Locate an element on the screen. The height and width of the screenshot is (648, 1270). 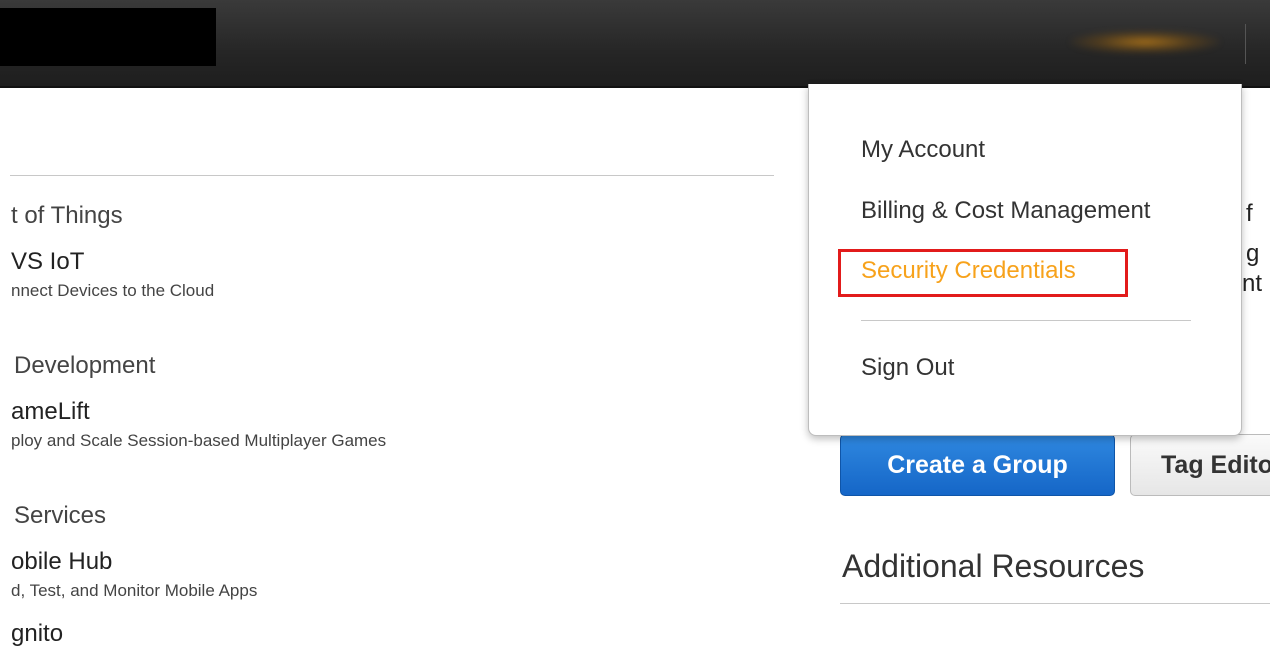
category-heading-mobile-services: Services is located at coordinates (60, 515).